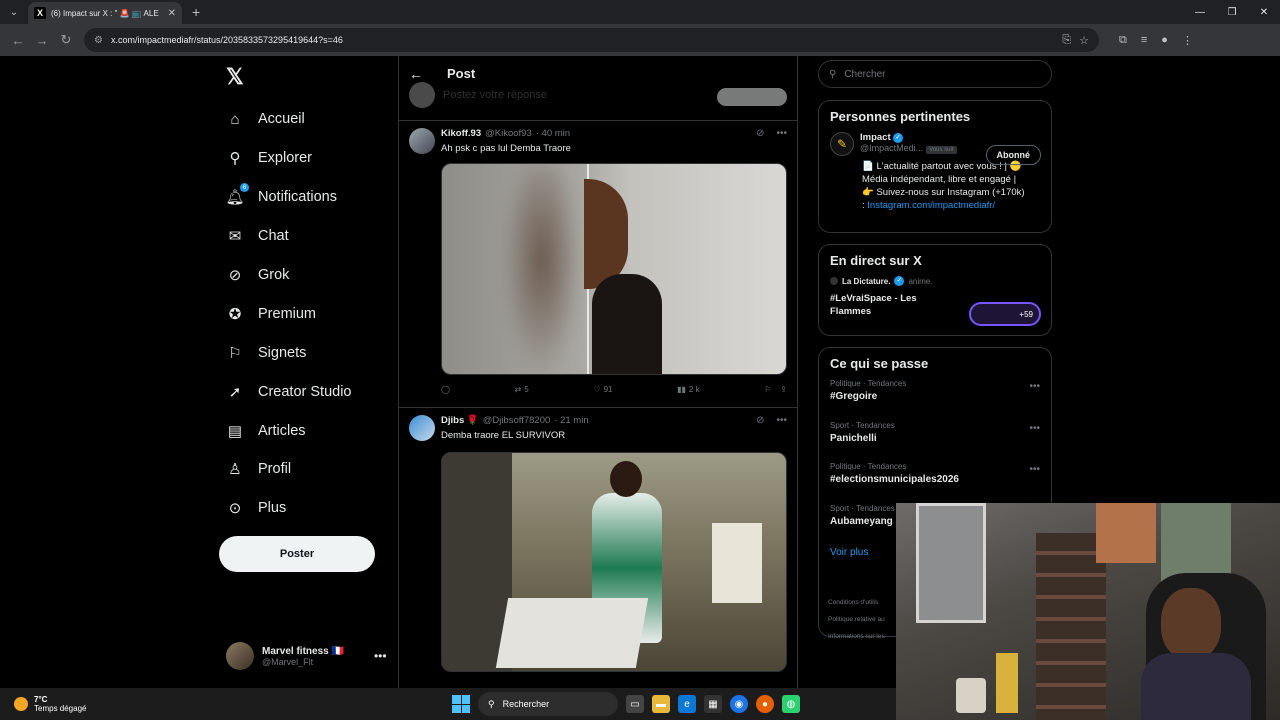 The image size is (1280, 720). Describe the element at coordinates (542, 269) in the screenshot. I see `blurred-face` at that location.